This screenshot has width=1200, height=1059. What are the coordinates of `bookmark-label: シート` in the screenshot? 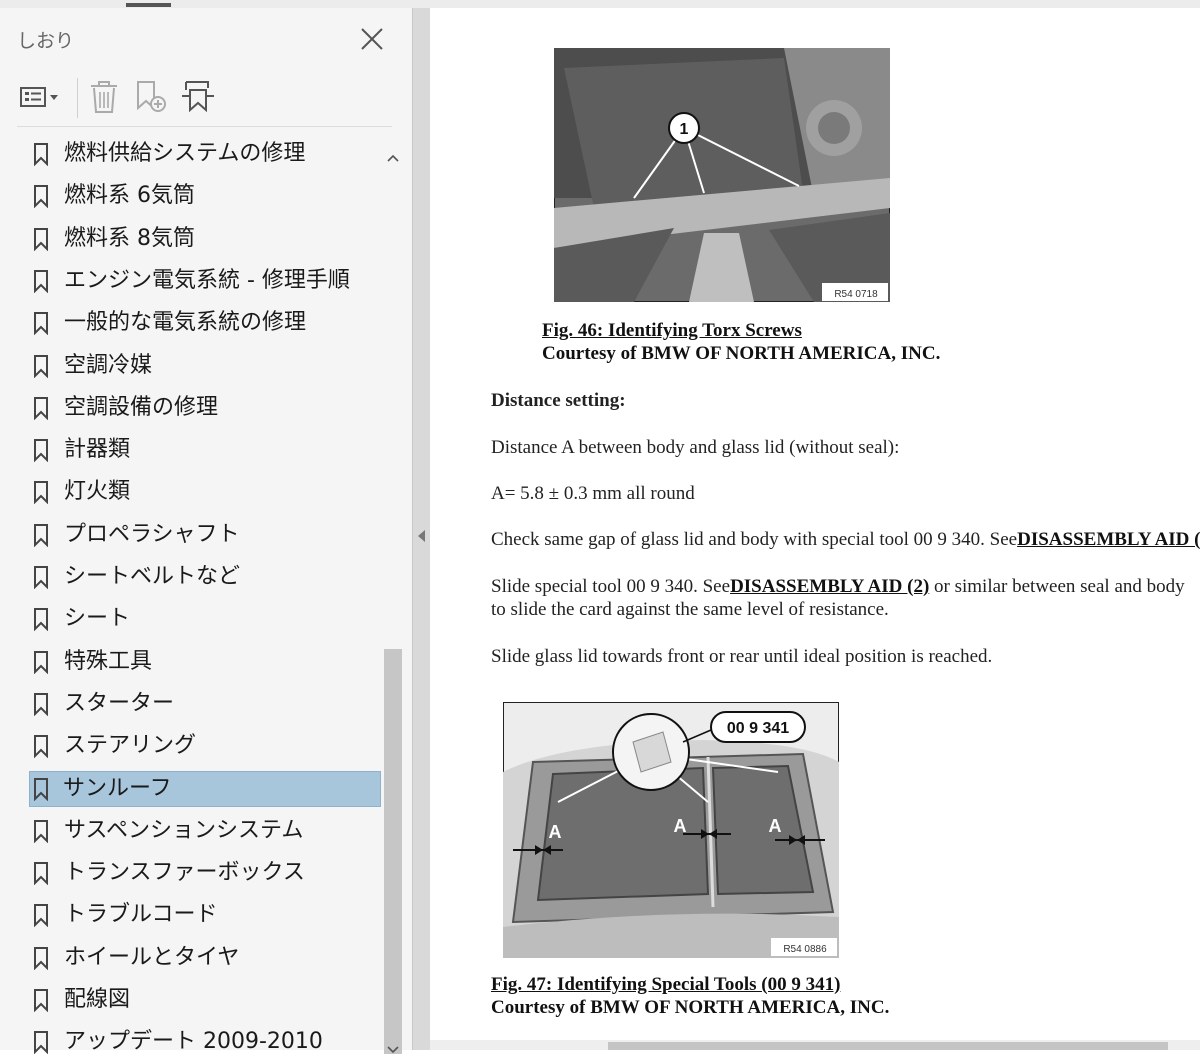 It's located at (97, 619).